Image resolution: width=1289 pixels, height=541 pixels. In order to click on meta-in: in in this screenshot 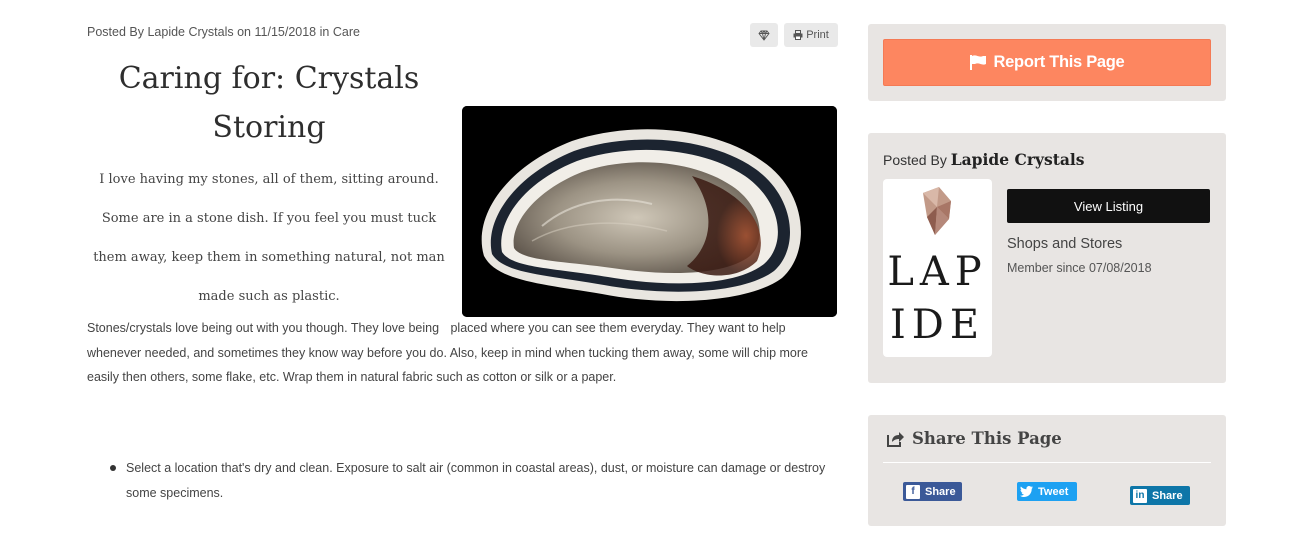, I will do `click(324, 32)`.